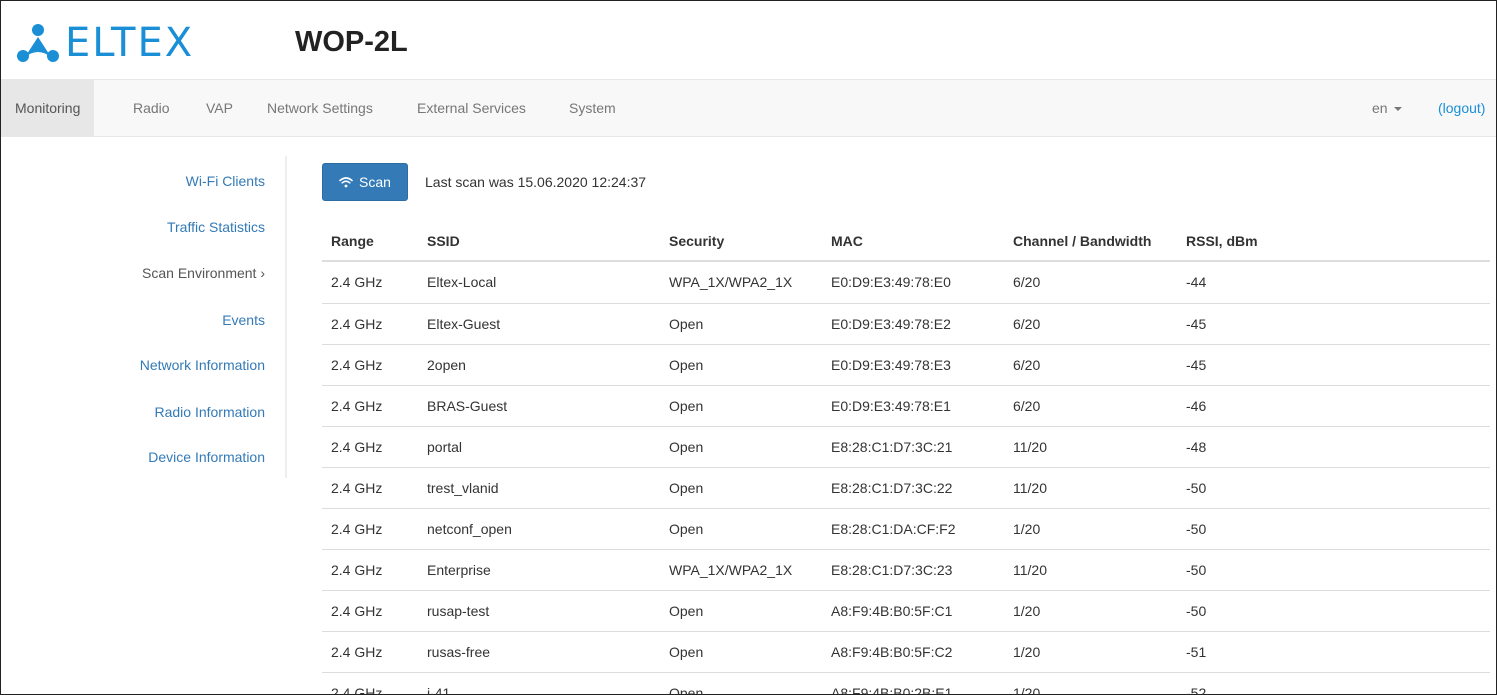  What do you see at coordinates (892, 652) in the screenshot?
I see `cell-mac: A8:F9:4B:B0:5F:C2` at bounding box center [892, 652].